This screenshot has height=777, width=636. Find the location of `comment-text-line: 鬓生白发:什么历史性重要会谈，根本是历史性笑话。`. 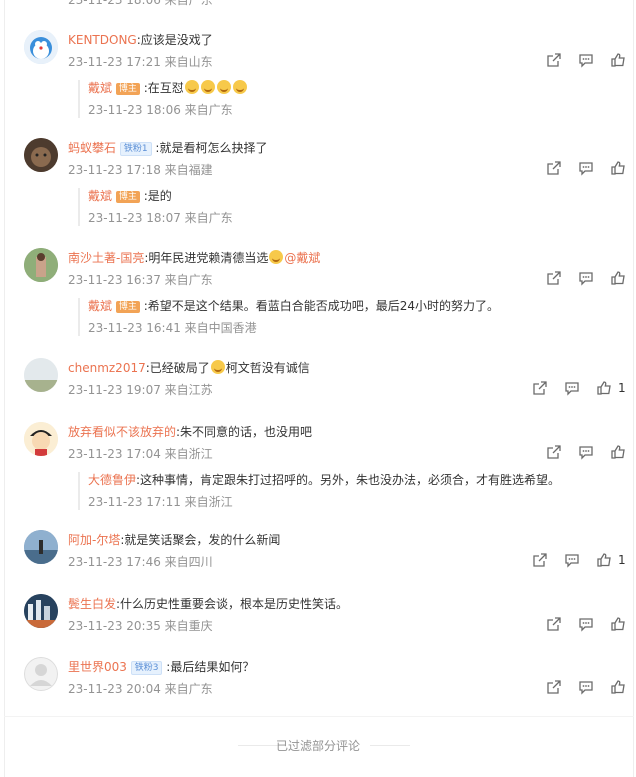

comment-text-line: 鬓生白发:什么历史性重要会谈，根本是历史性笑话。 is located at coordinates (208, 604).